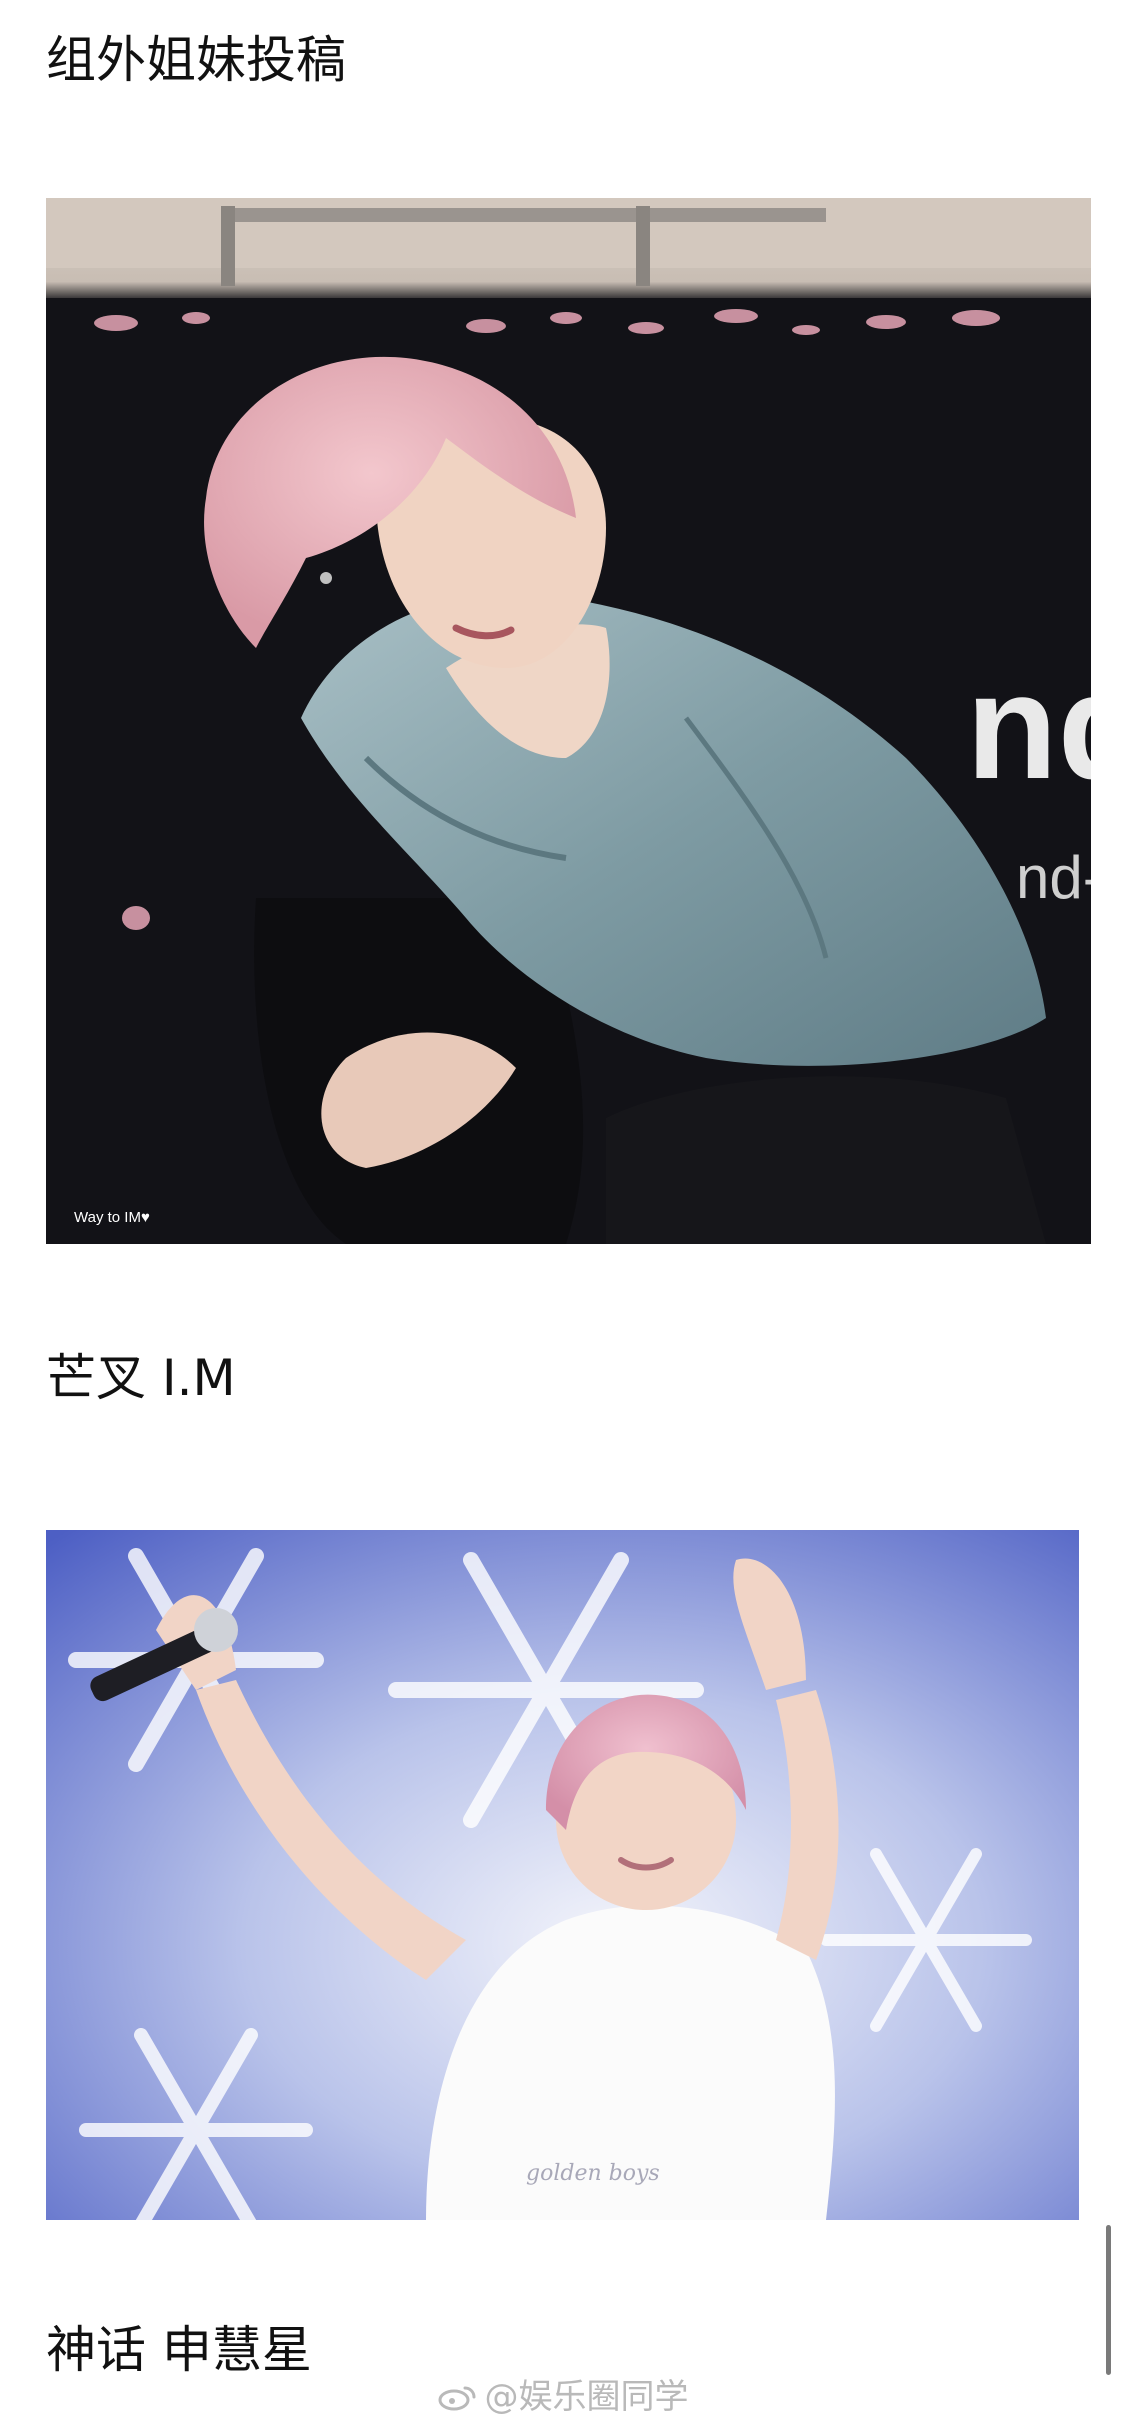 This screenshot has width=1125, height=2436. What do you see at coordinates (593, 2173) in the screenshot?
I see `svg-text: golden boys` at bounding box center [593, 2173].